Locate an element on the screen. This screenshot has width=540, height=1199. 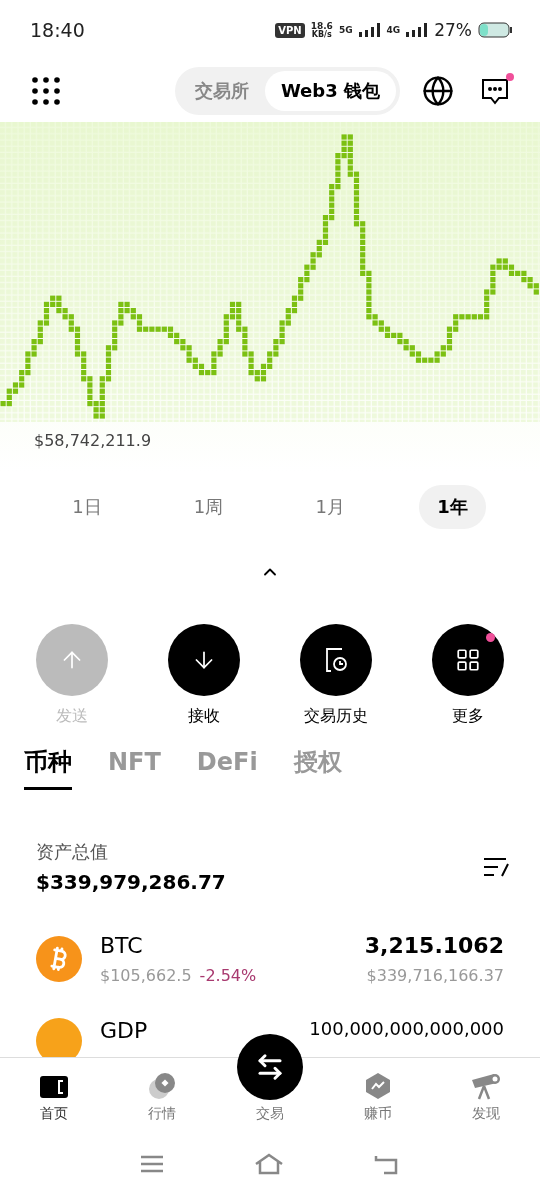
sort-icon is located at coordinates (496, 867).